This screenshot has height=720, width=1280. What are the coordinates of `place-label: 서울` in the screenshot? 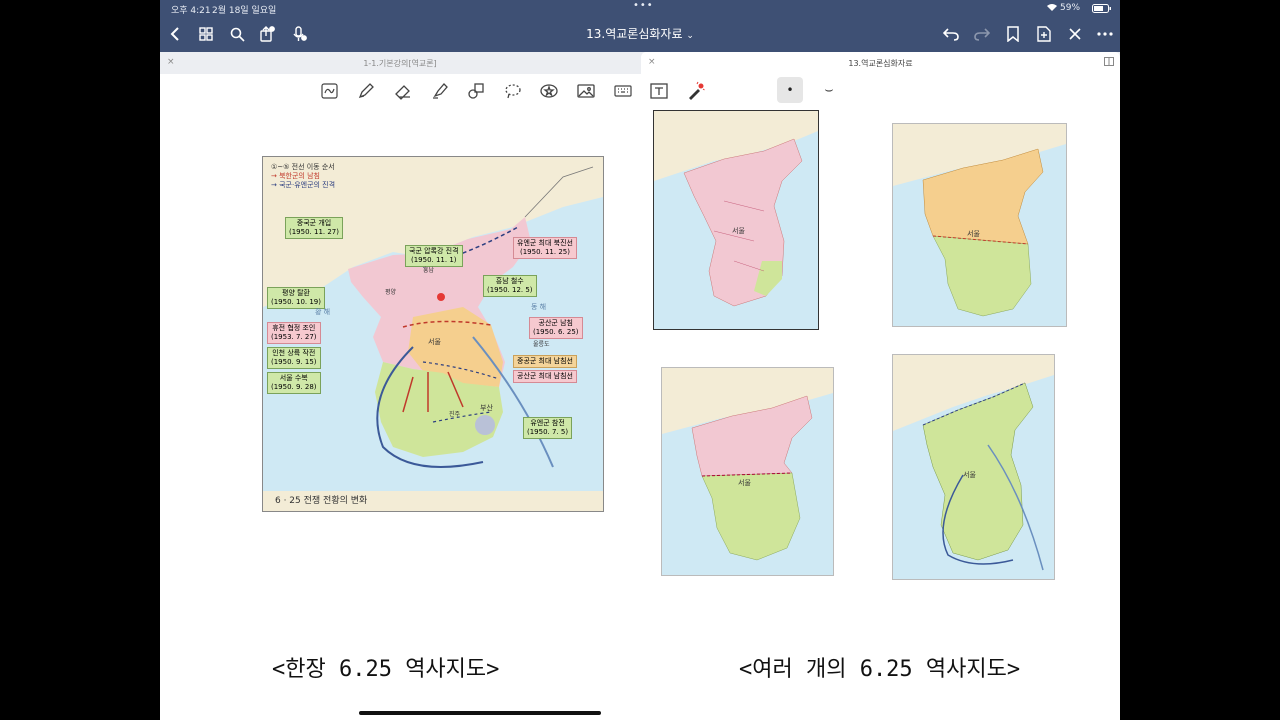 It's located at (434, 342).